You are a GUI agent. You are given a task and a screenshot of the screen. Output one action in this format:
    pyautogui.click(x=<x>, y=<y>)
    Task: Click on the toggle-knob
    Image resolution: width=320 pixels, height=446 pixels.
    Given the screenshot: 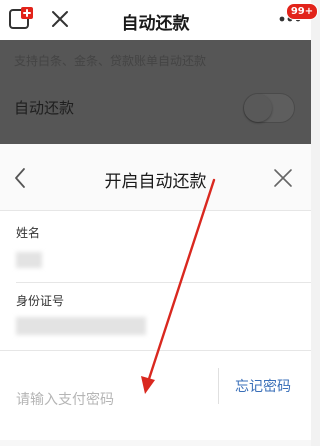 What is the action you would take?
    pyautogui.click(x=258, y=108)
    